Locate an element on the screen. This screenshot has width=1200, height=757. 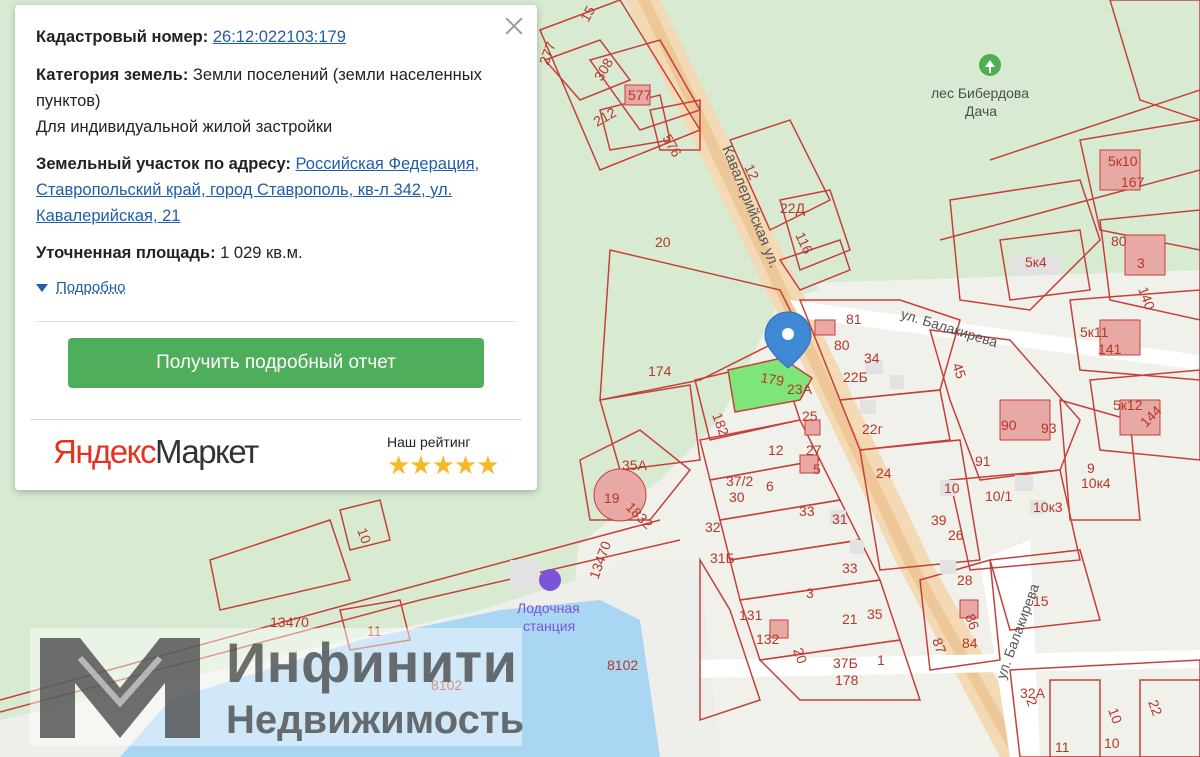
parcel-number-label: 12 is located at coordinates (776, 450).